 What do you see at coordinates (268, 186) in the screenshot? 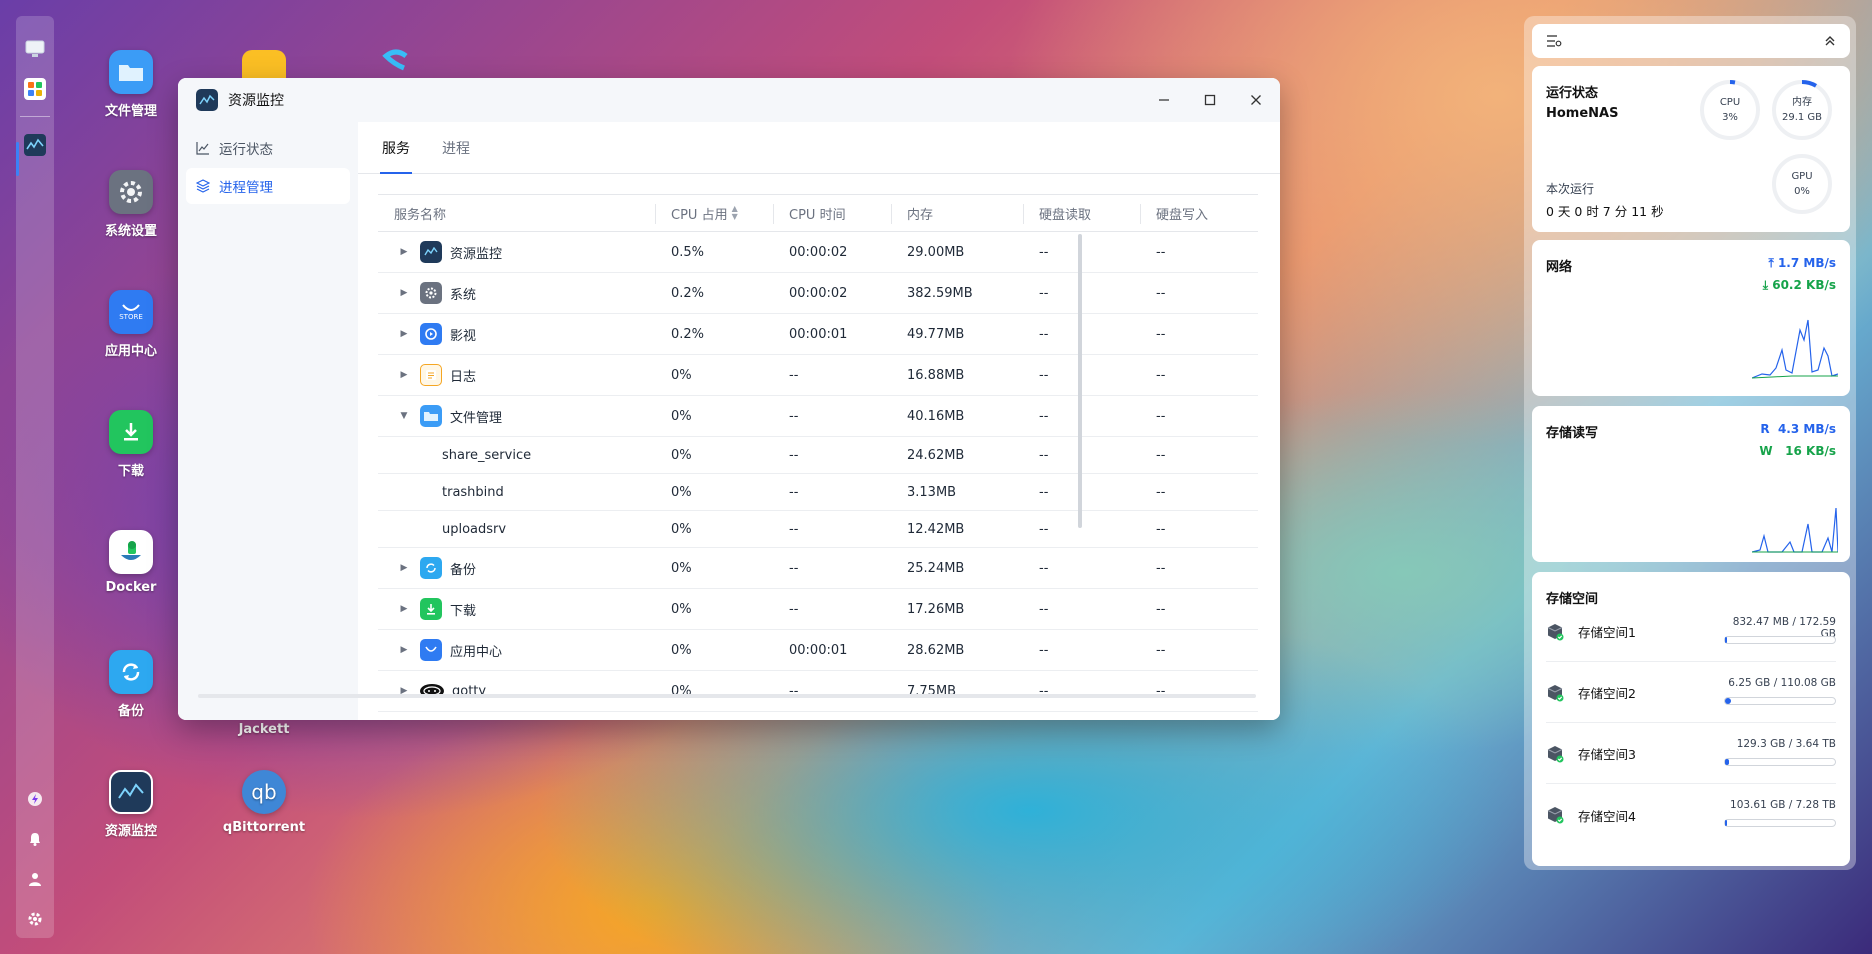
I see `sidebar-item-process-manager: 进程管理` at bounding box center [268, 186].